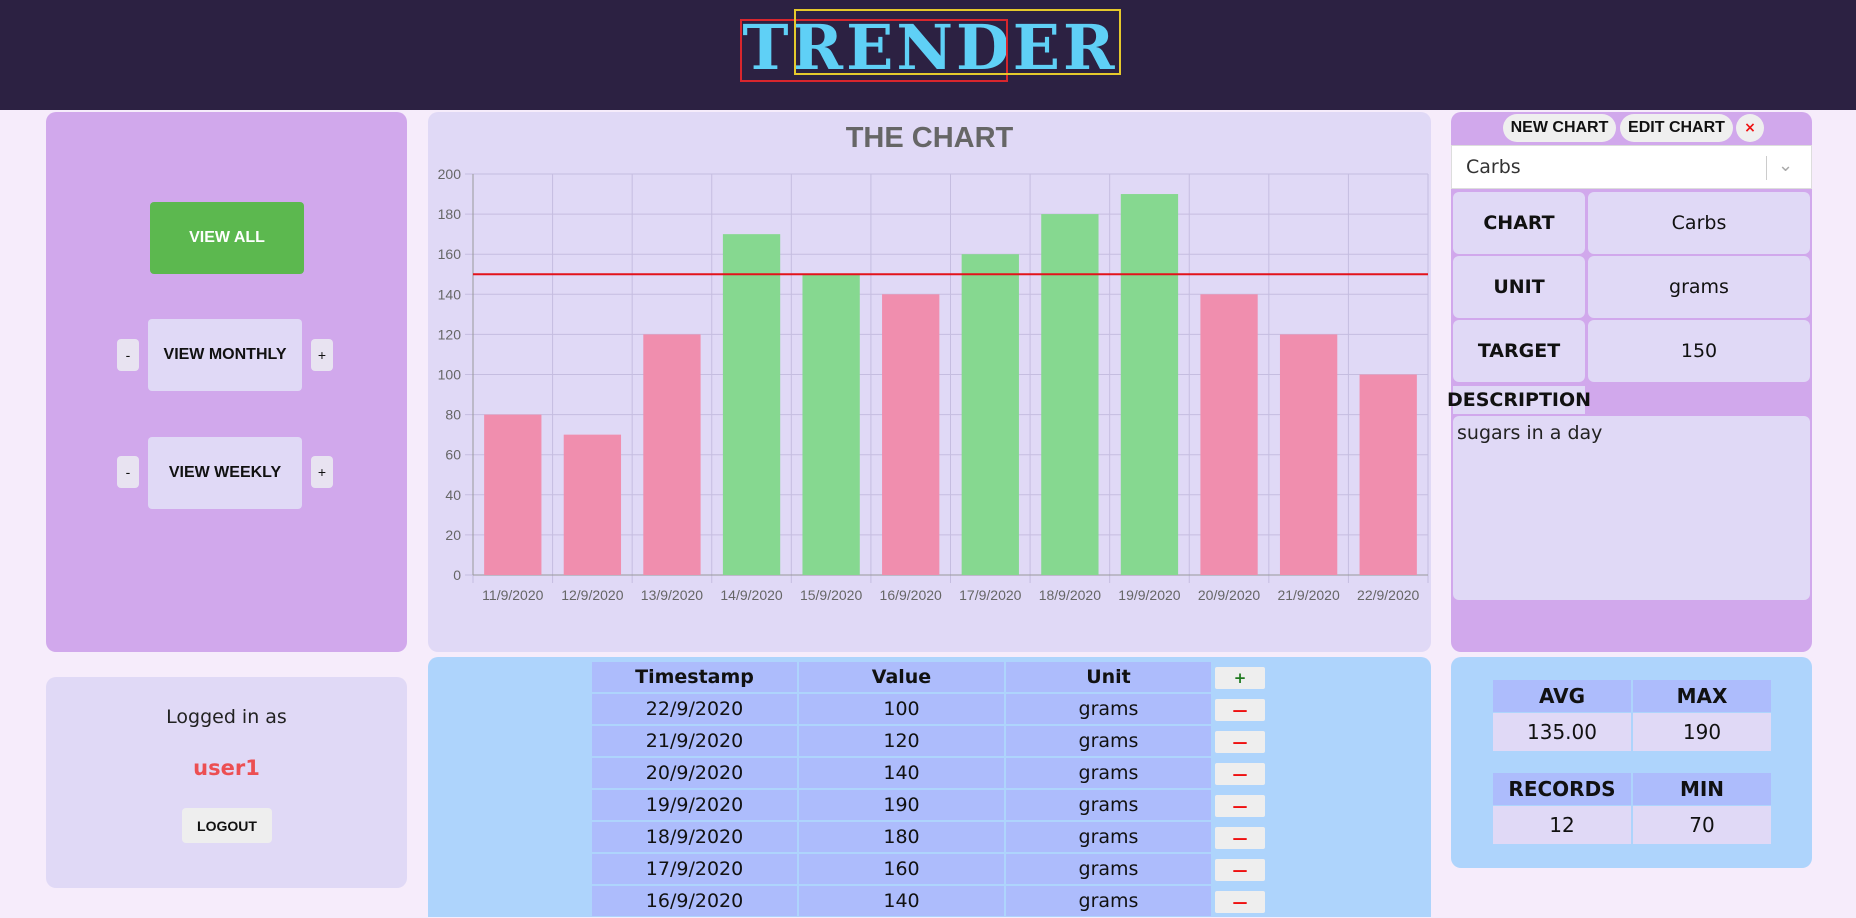 Image resolution: width=1856 pixels, height=918 pixels. I want to click on y-tick-label: 40, so click(453, 495).